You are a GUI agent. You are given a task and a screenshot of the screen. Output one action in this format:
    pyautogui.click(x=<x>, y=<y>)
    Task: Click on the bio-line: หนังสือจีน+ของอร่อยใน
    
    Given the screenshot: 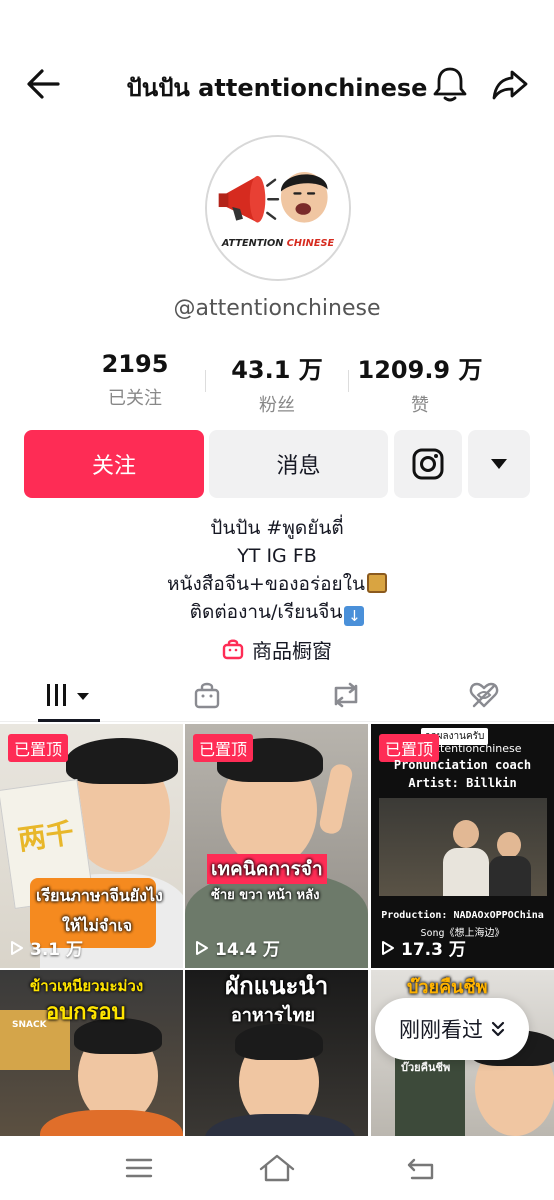 What is the action you would take?
    pyautogui.click(x=277, y=584)
    